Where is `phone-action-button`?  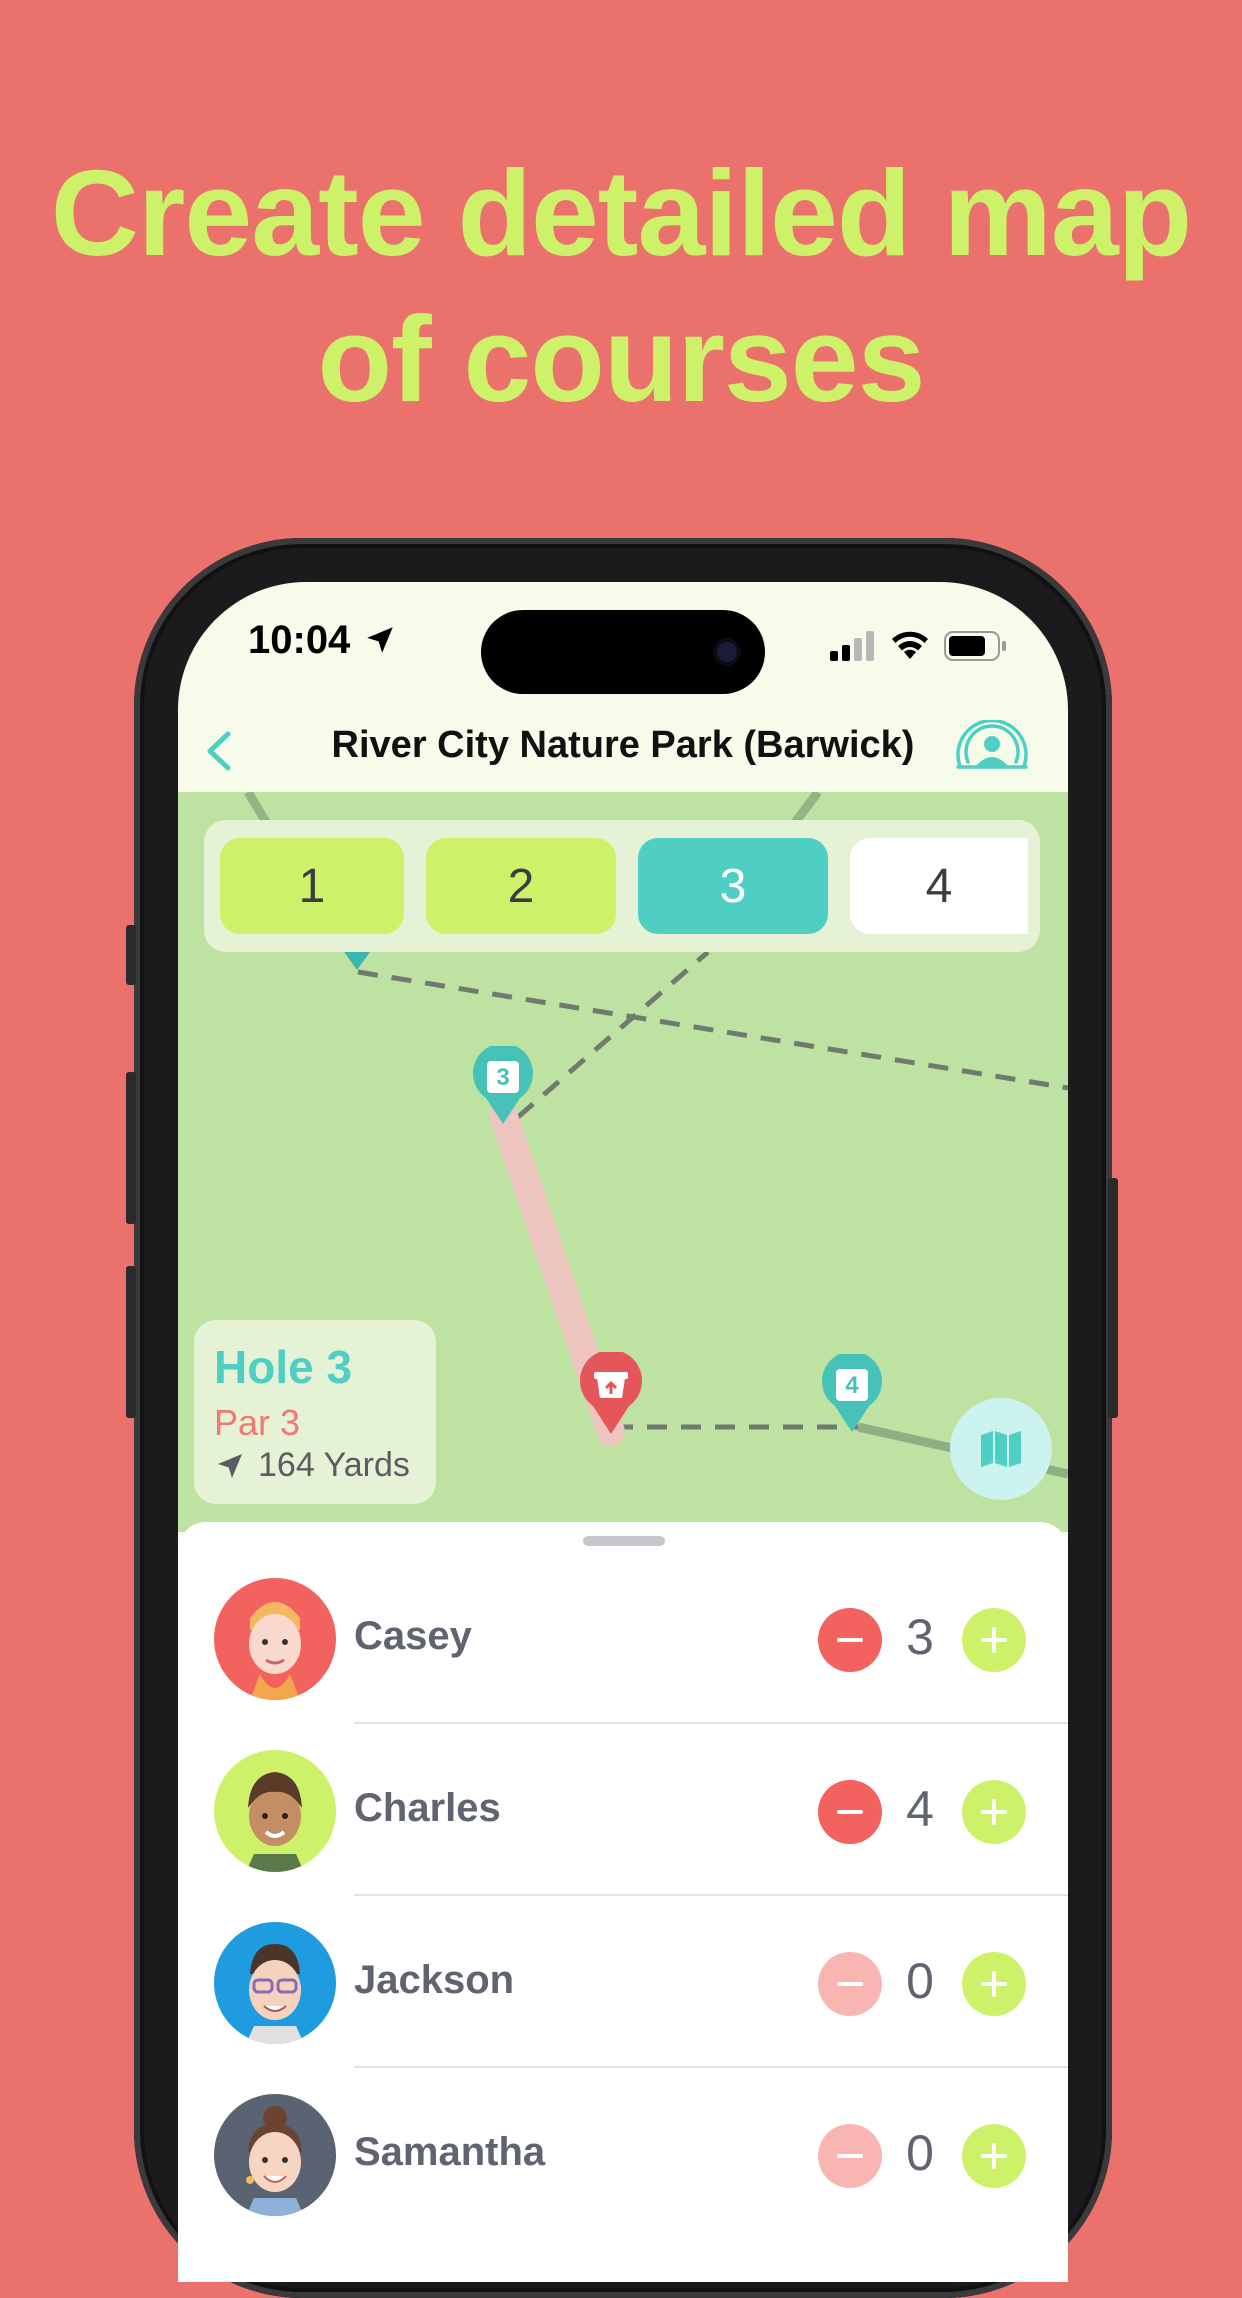
phone-action-button is located at coordinates (131, 955).